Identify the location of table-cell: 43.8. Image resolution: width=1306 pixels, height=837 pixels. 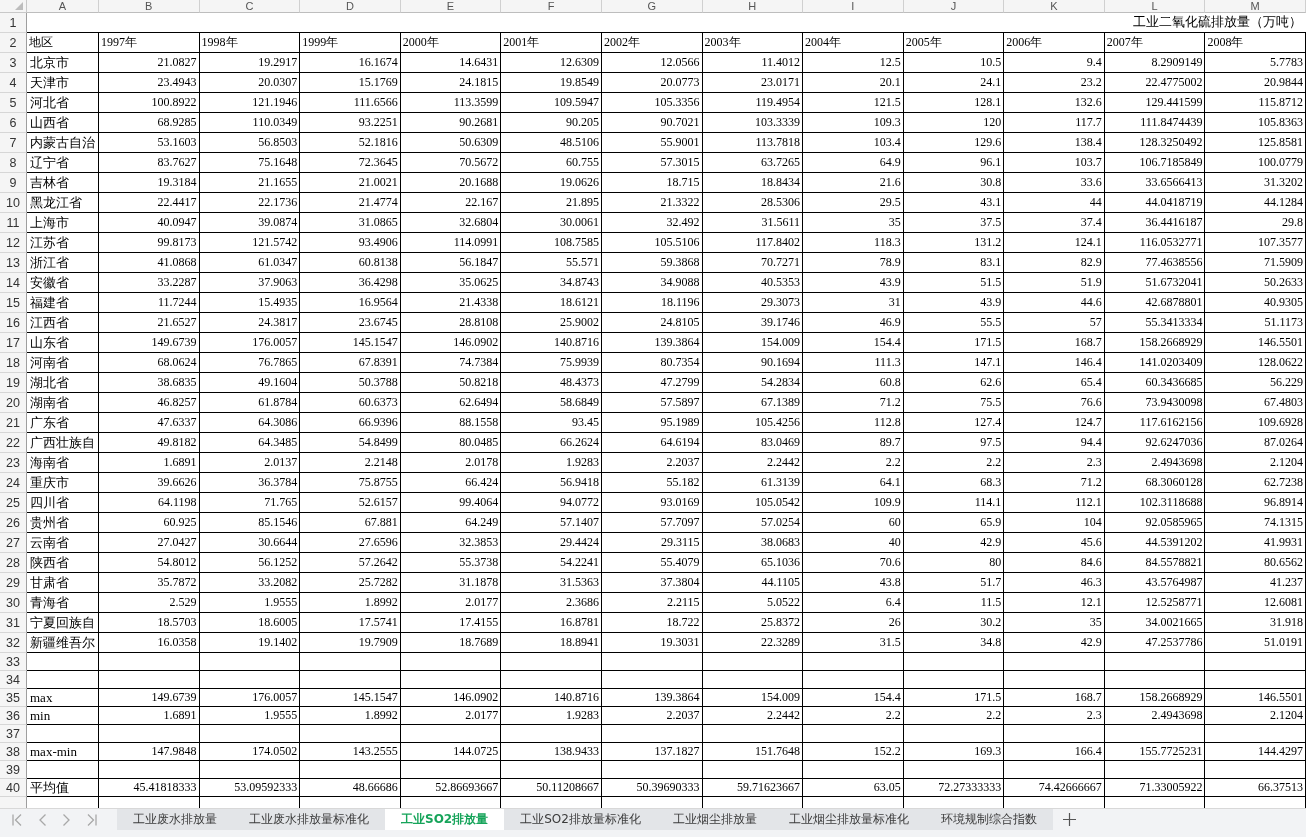
(853, 583).